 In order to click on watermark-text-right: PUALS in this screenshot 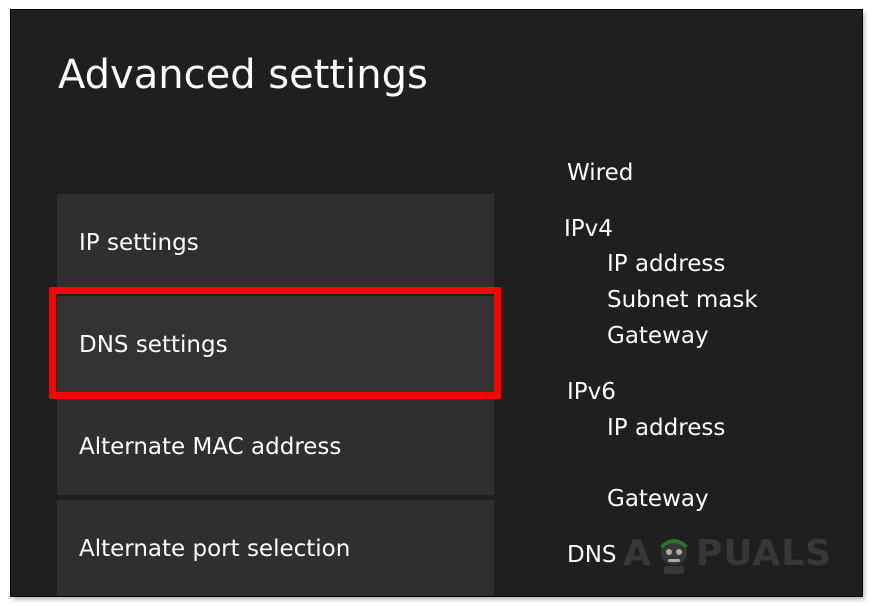, I will do `click(764, 553)`.